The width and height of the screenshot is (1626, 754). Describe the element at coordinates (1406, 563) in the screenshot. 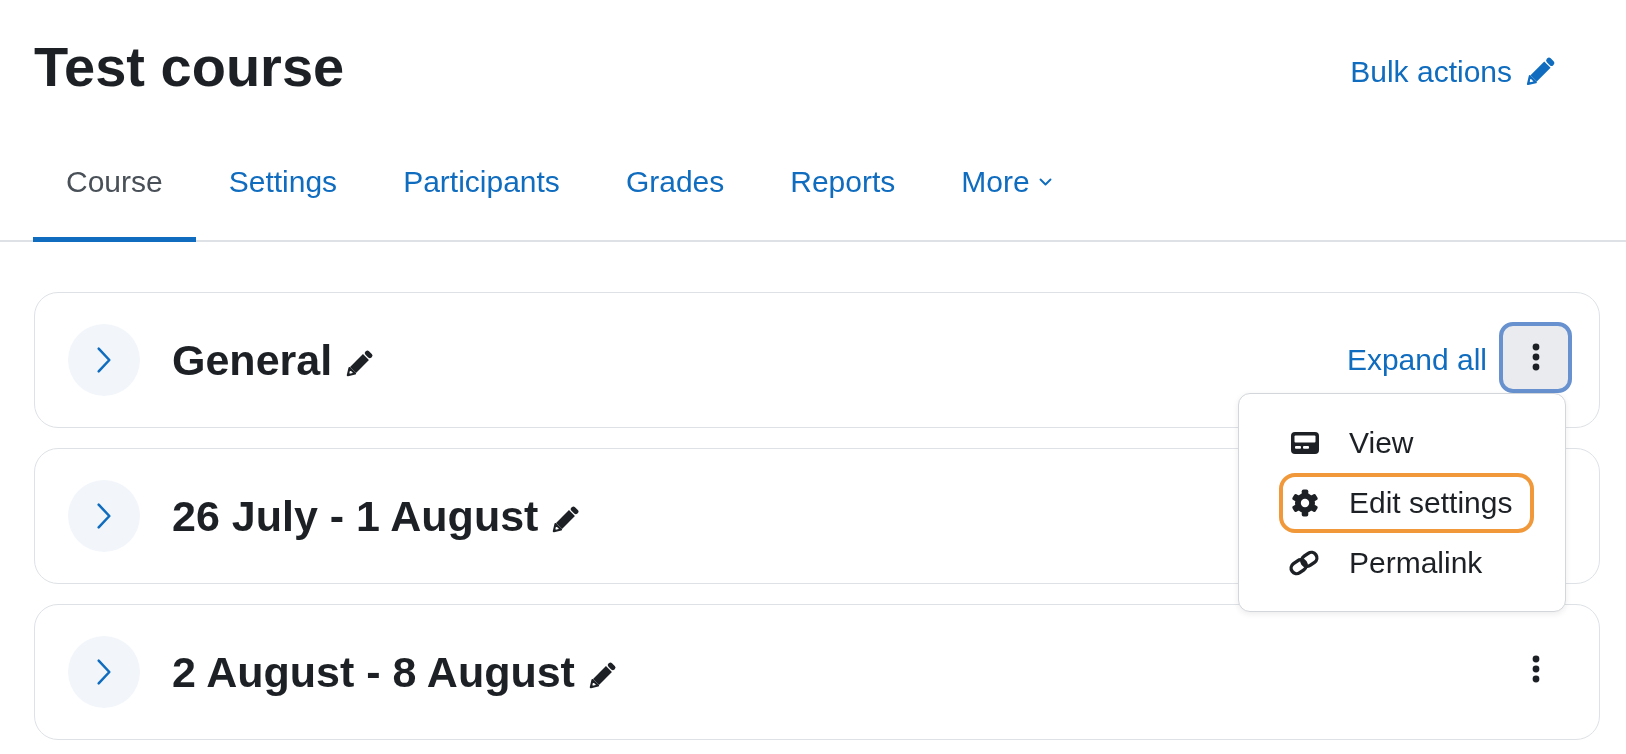

I see `menu-item: Permalink` at that location.